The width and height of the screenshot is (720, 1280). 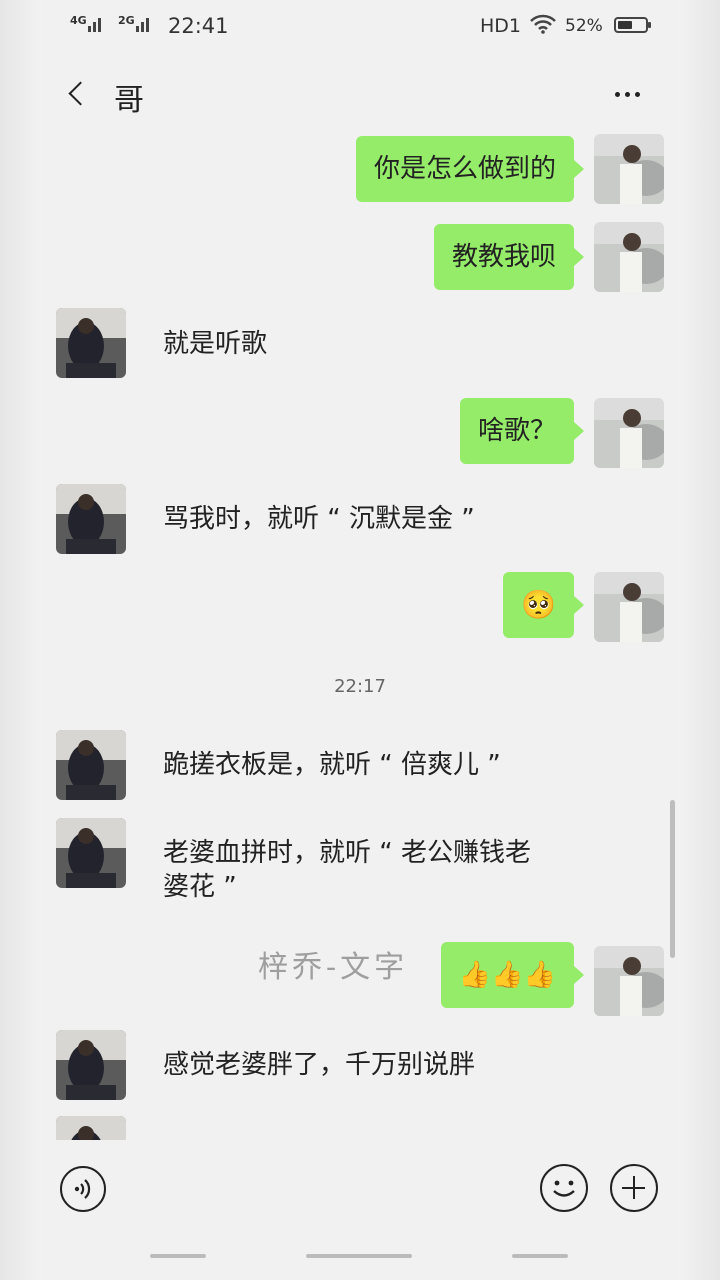 What do you see at coordinates (699, 640) in the screenshot?
I see `blurred-edge-right` at bounding box center [699, 640].